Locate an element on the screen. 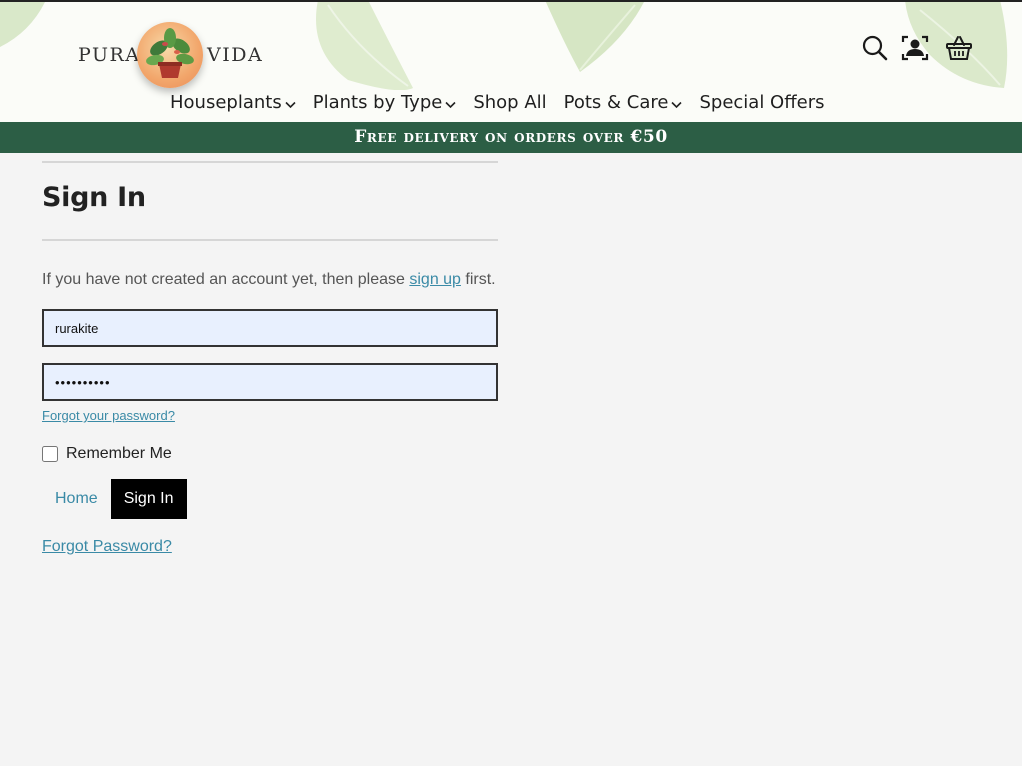  logo-text-left: PURA is located at coordinates (109, 55).